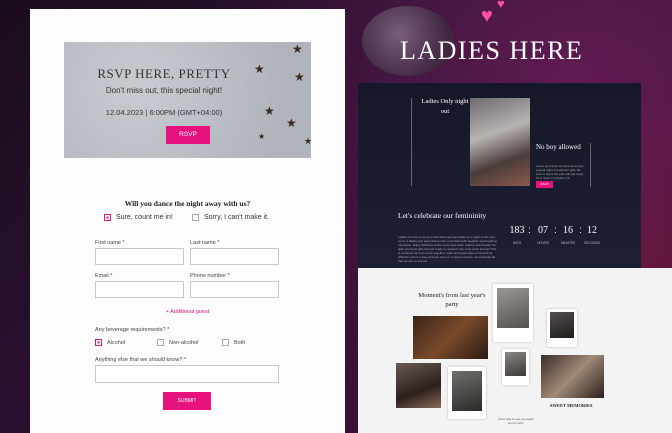  I want to click on email-input, so click(139, 289).